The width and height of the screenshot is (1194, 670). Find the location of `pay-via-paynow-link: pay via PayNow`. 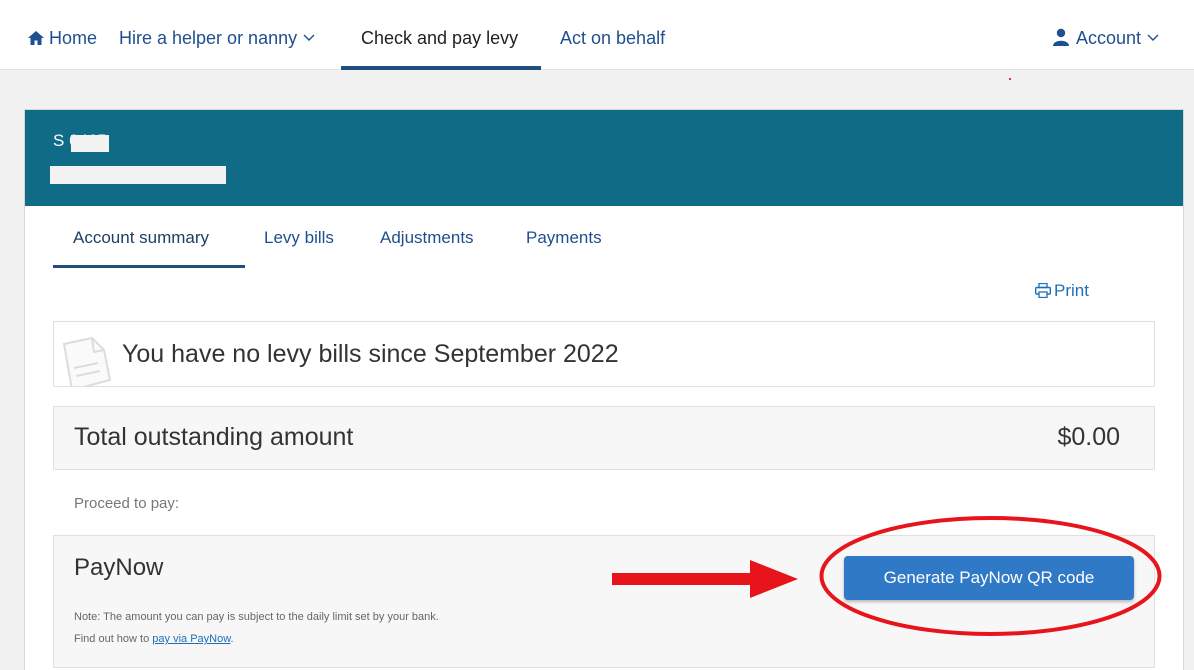

pay-via-paynow-link: pay via PayNow is located at coordinates (191, 639).